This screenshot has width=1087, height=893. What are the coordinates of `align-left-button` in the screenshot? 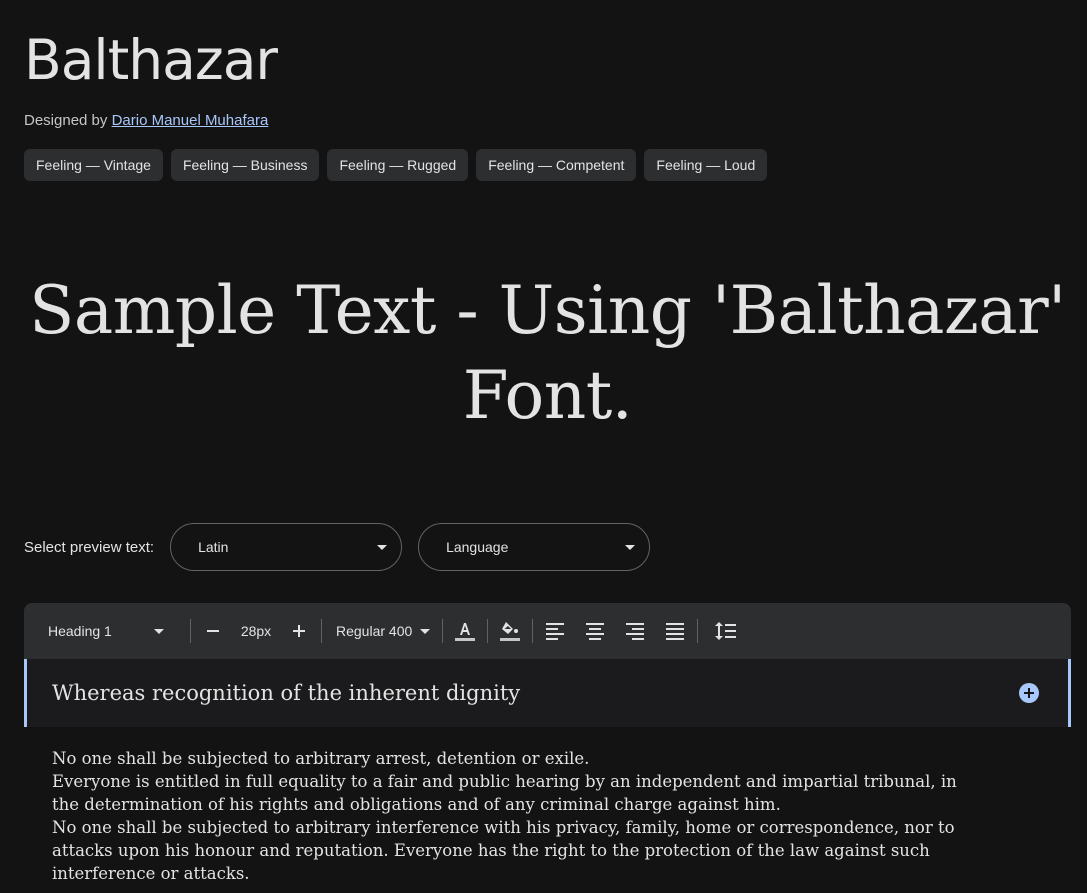 It's located at (555, 631).